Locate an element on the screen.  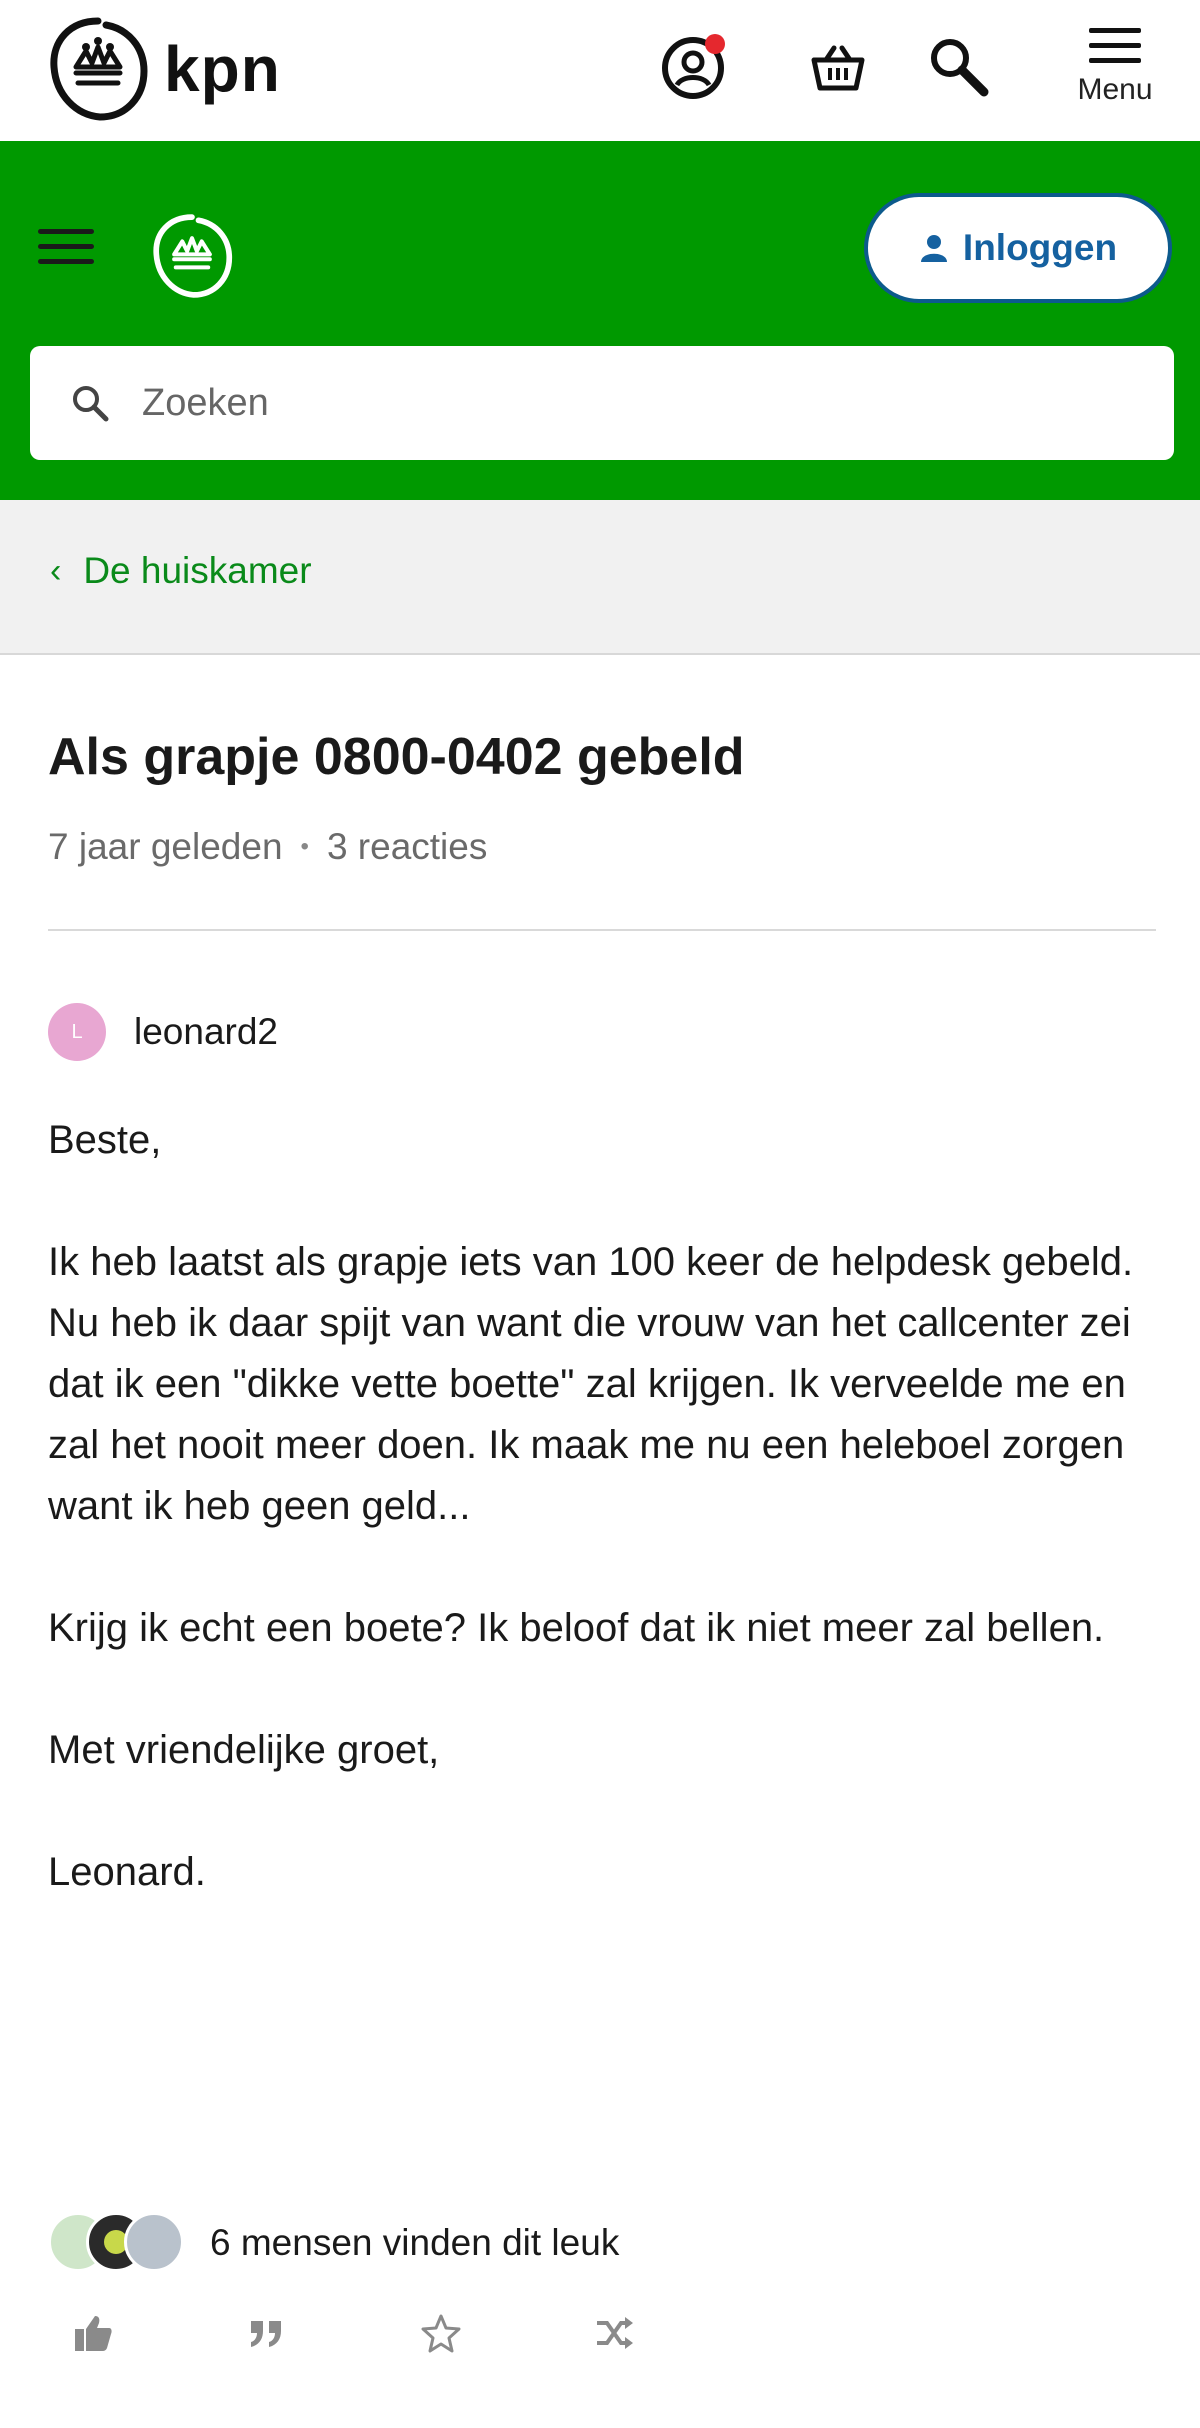
divider is located at coordinates (602, 930).